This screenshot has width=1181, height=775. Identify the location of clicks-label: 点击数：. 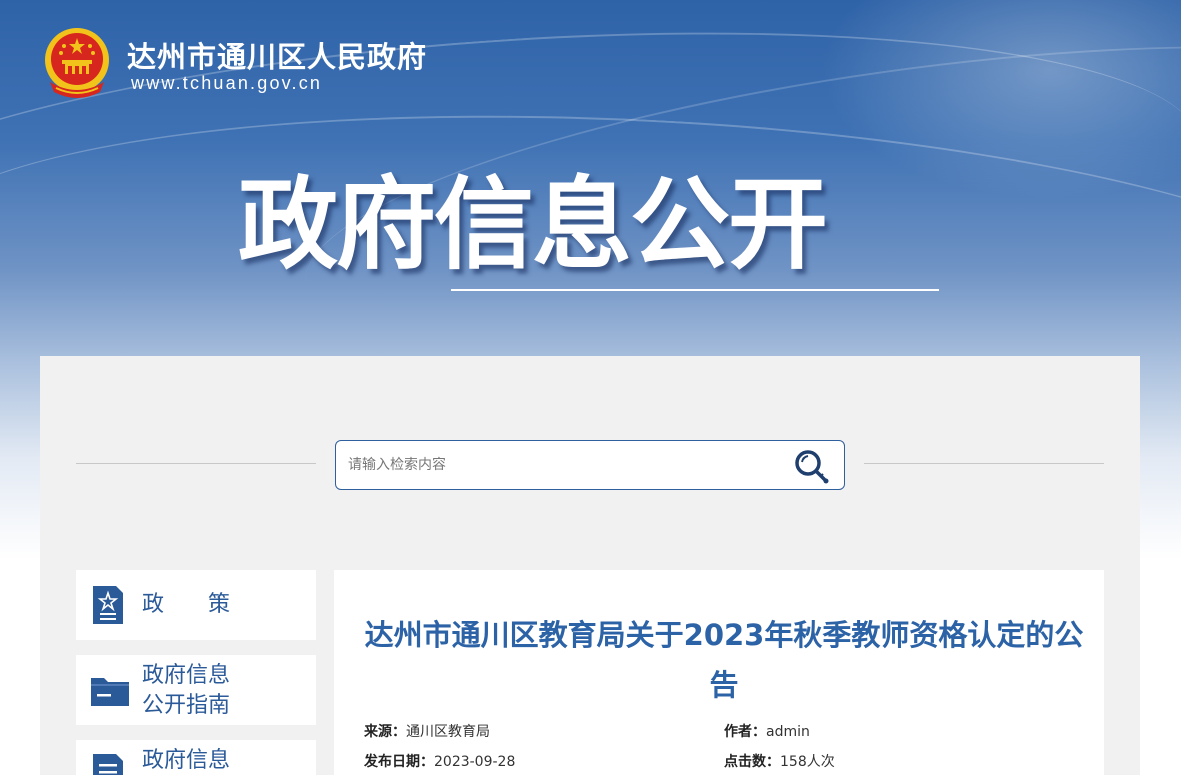
(752, 762).